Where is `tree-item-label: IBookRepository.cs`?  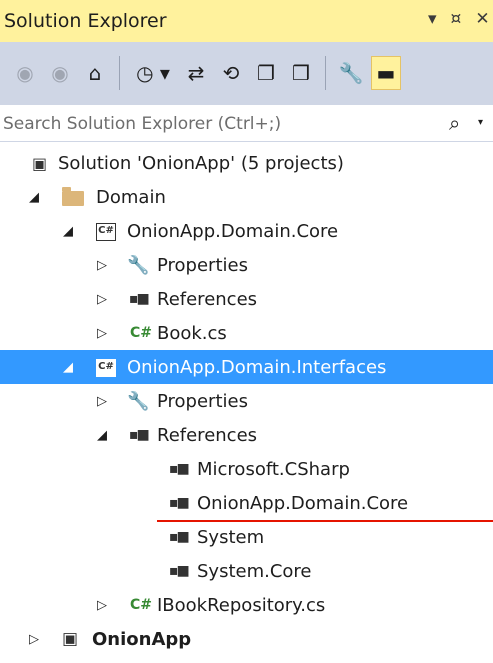 tree-item-label: IBookRepository.cs is located at coordinates (241, 605).